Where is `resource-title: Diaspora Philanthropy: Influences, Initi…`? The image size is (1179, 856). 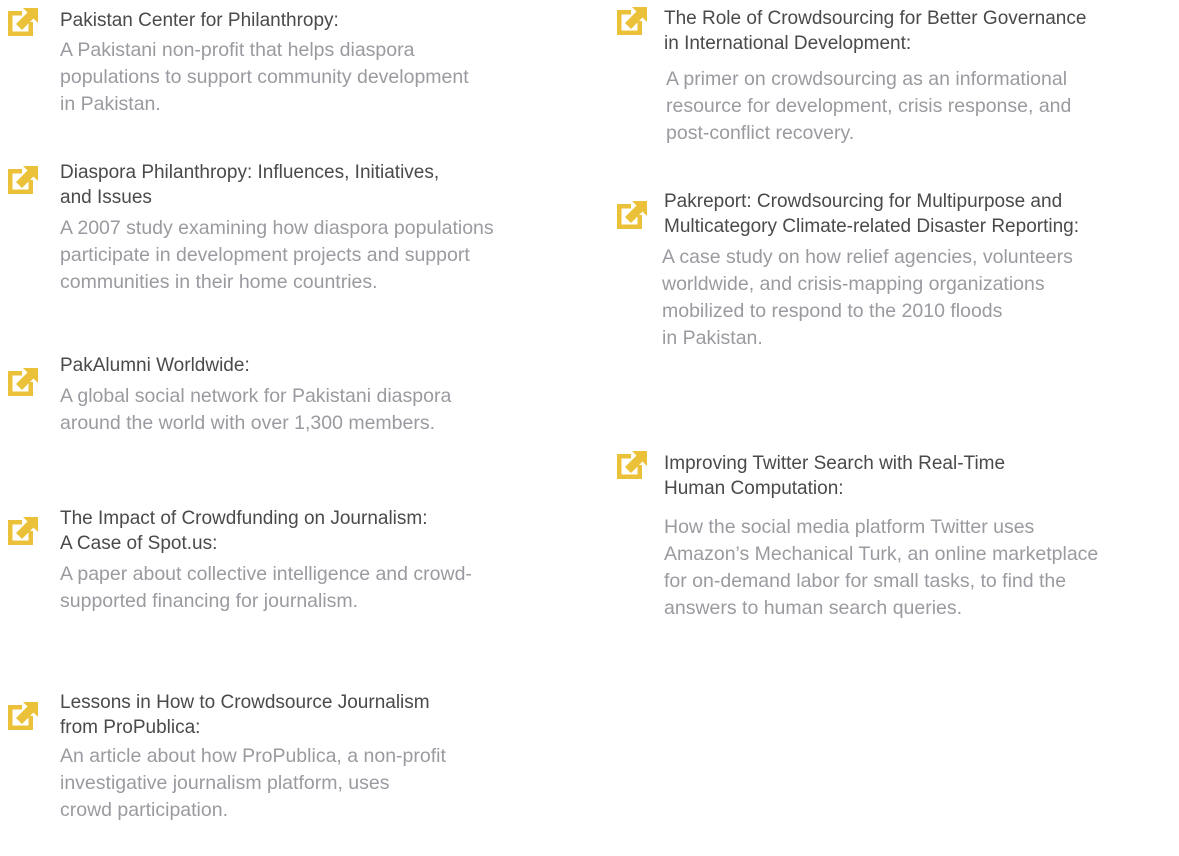 resource-title: Diaspora Philanthropy: Influences, Initi… is located at coordinates (249, 185).